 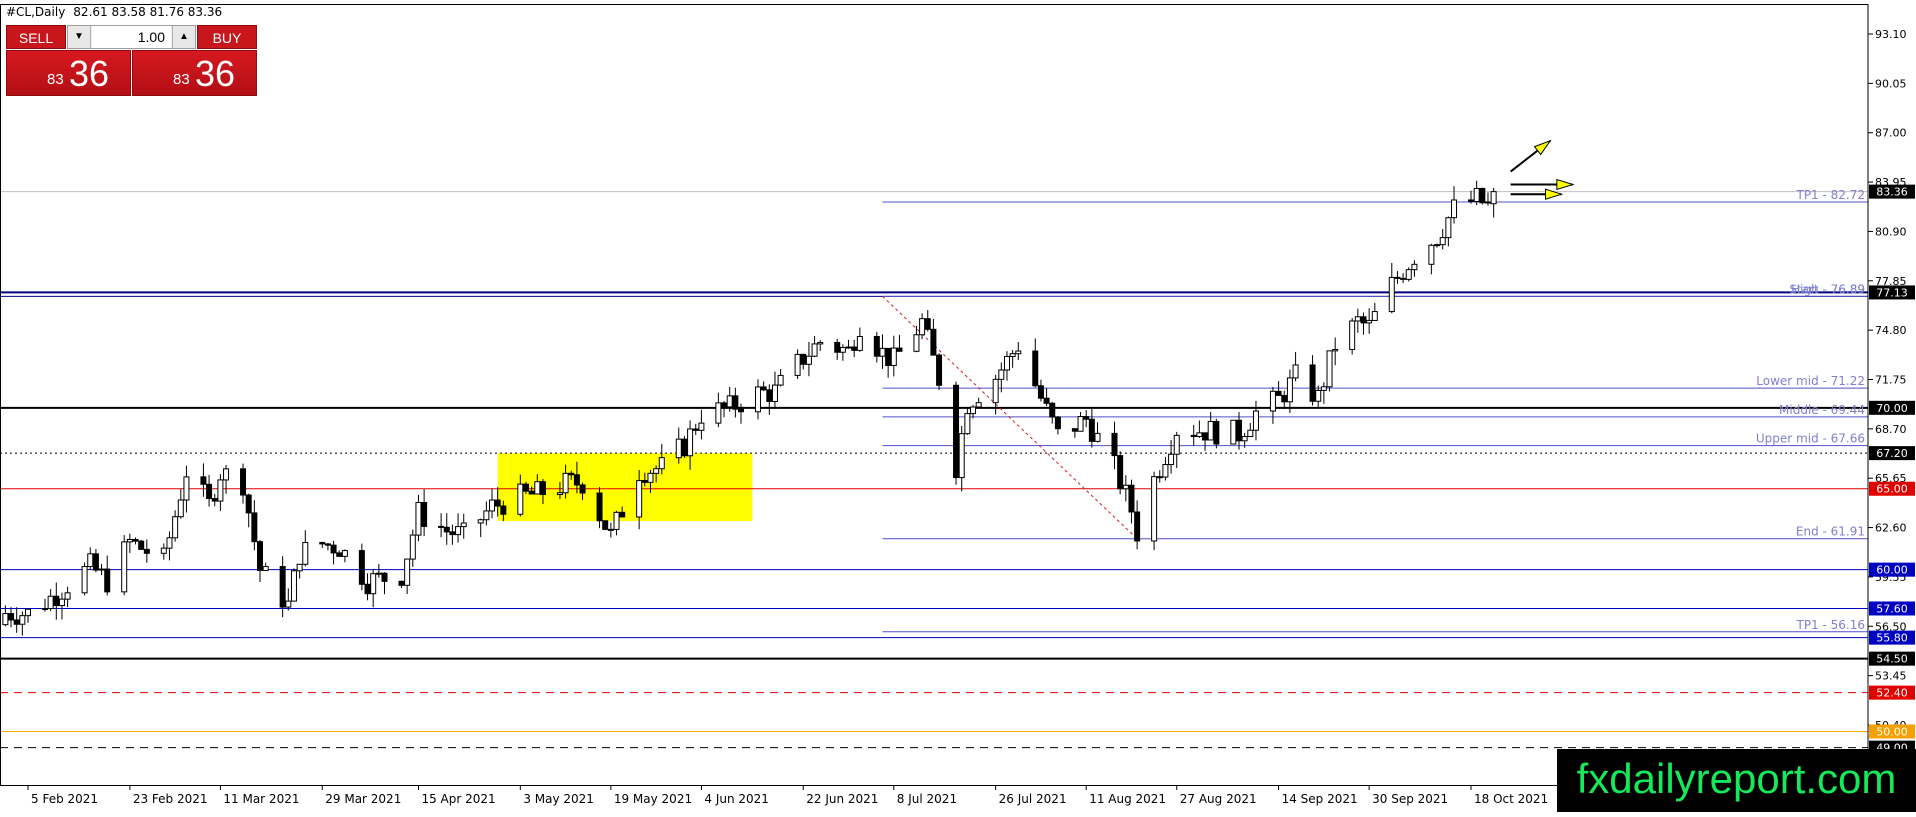 I want to click on buy-price-quote: 83 36, so click(x=194, y=73).